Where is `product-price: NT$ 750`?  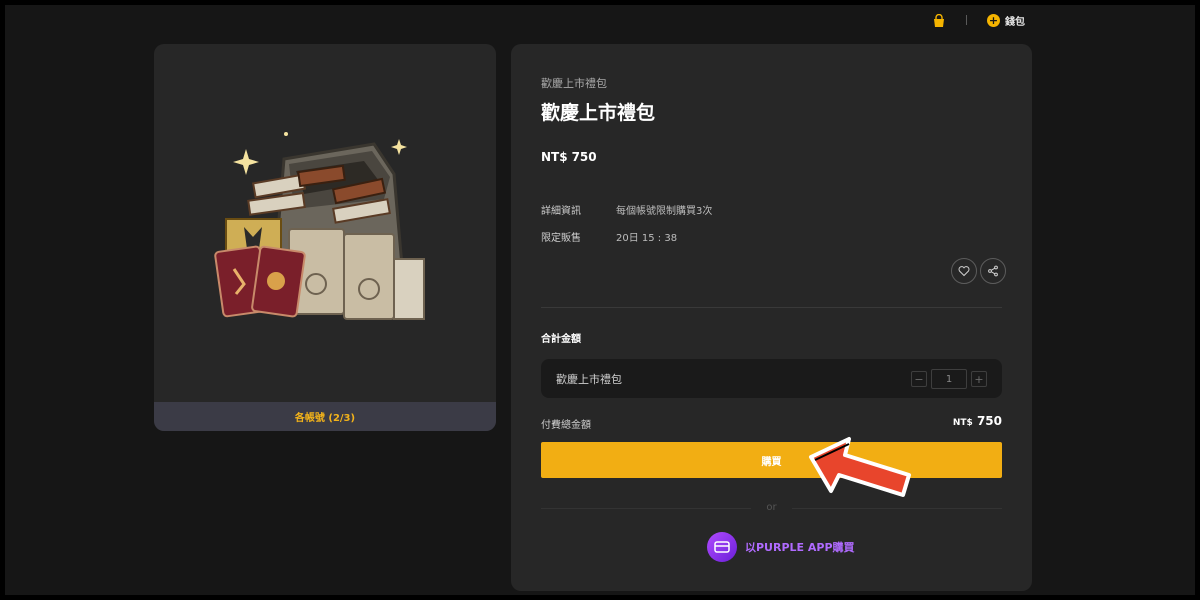
product-price: NT$ 750 is located at coordinates (569, 157).